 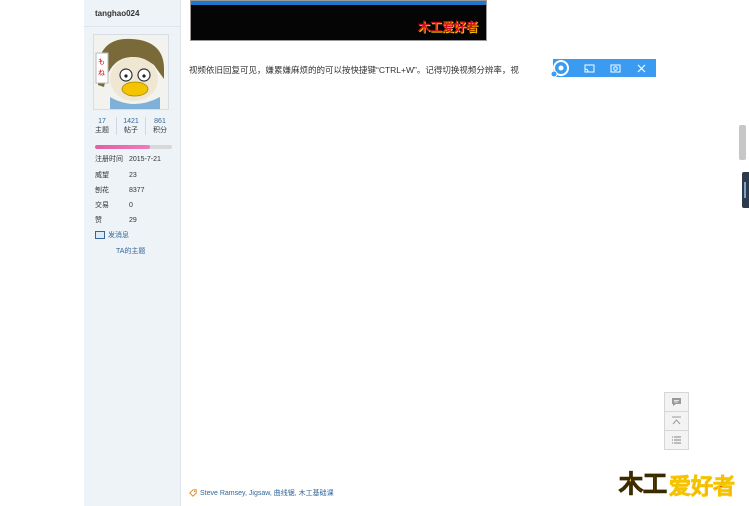 I want to click on divider, so click(x=132, y=26).